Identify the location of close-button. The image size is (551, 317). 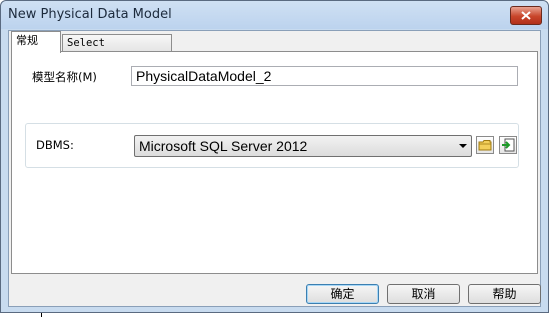
(526, 15).